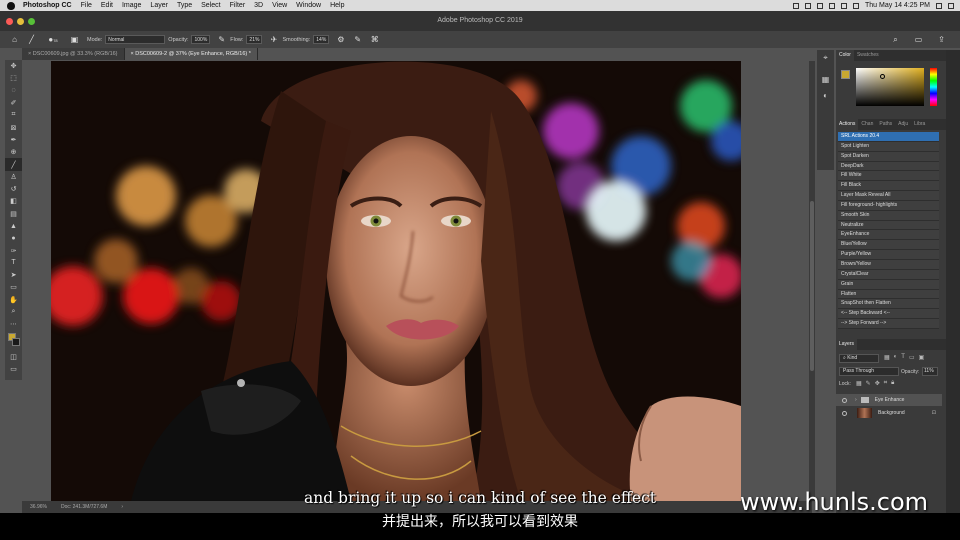 The image size is (960, 540). I want to click on menu-select: Select, so click(210, 5).